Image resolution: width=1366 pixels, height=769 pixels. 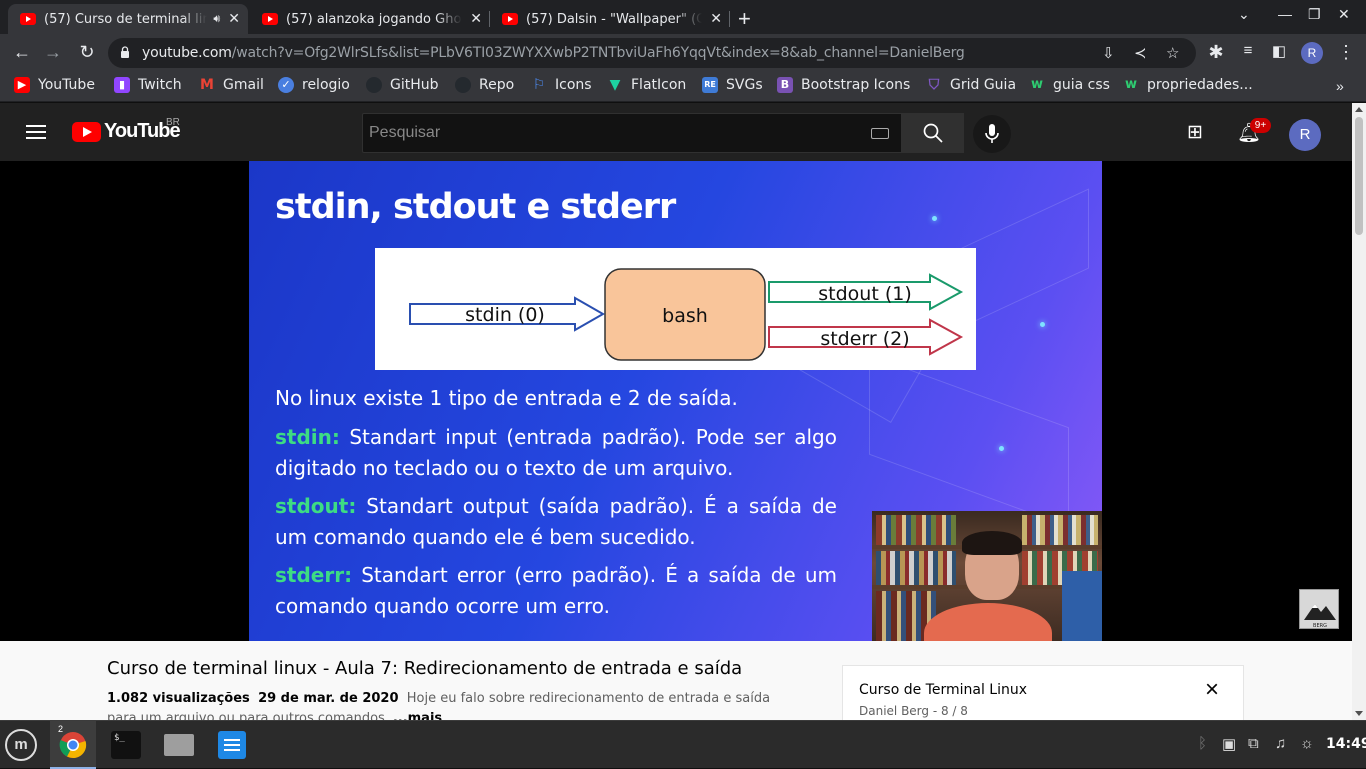 What do you see at coordinates (53, 52) in the screenshot?
I see `forward-button: →` at bounding box center [53, 52].